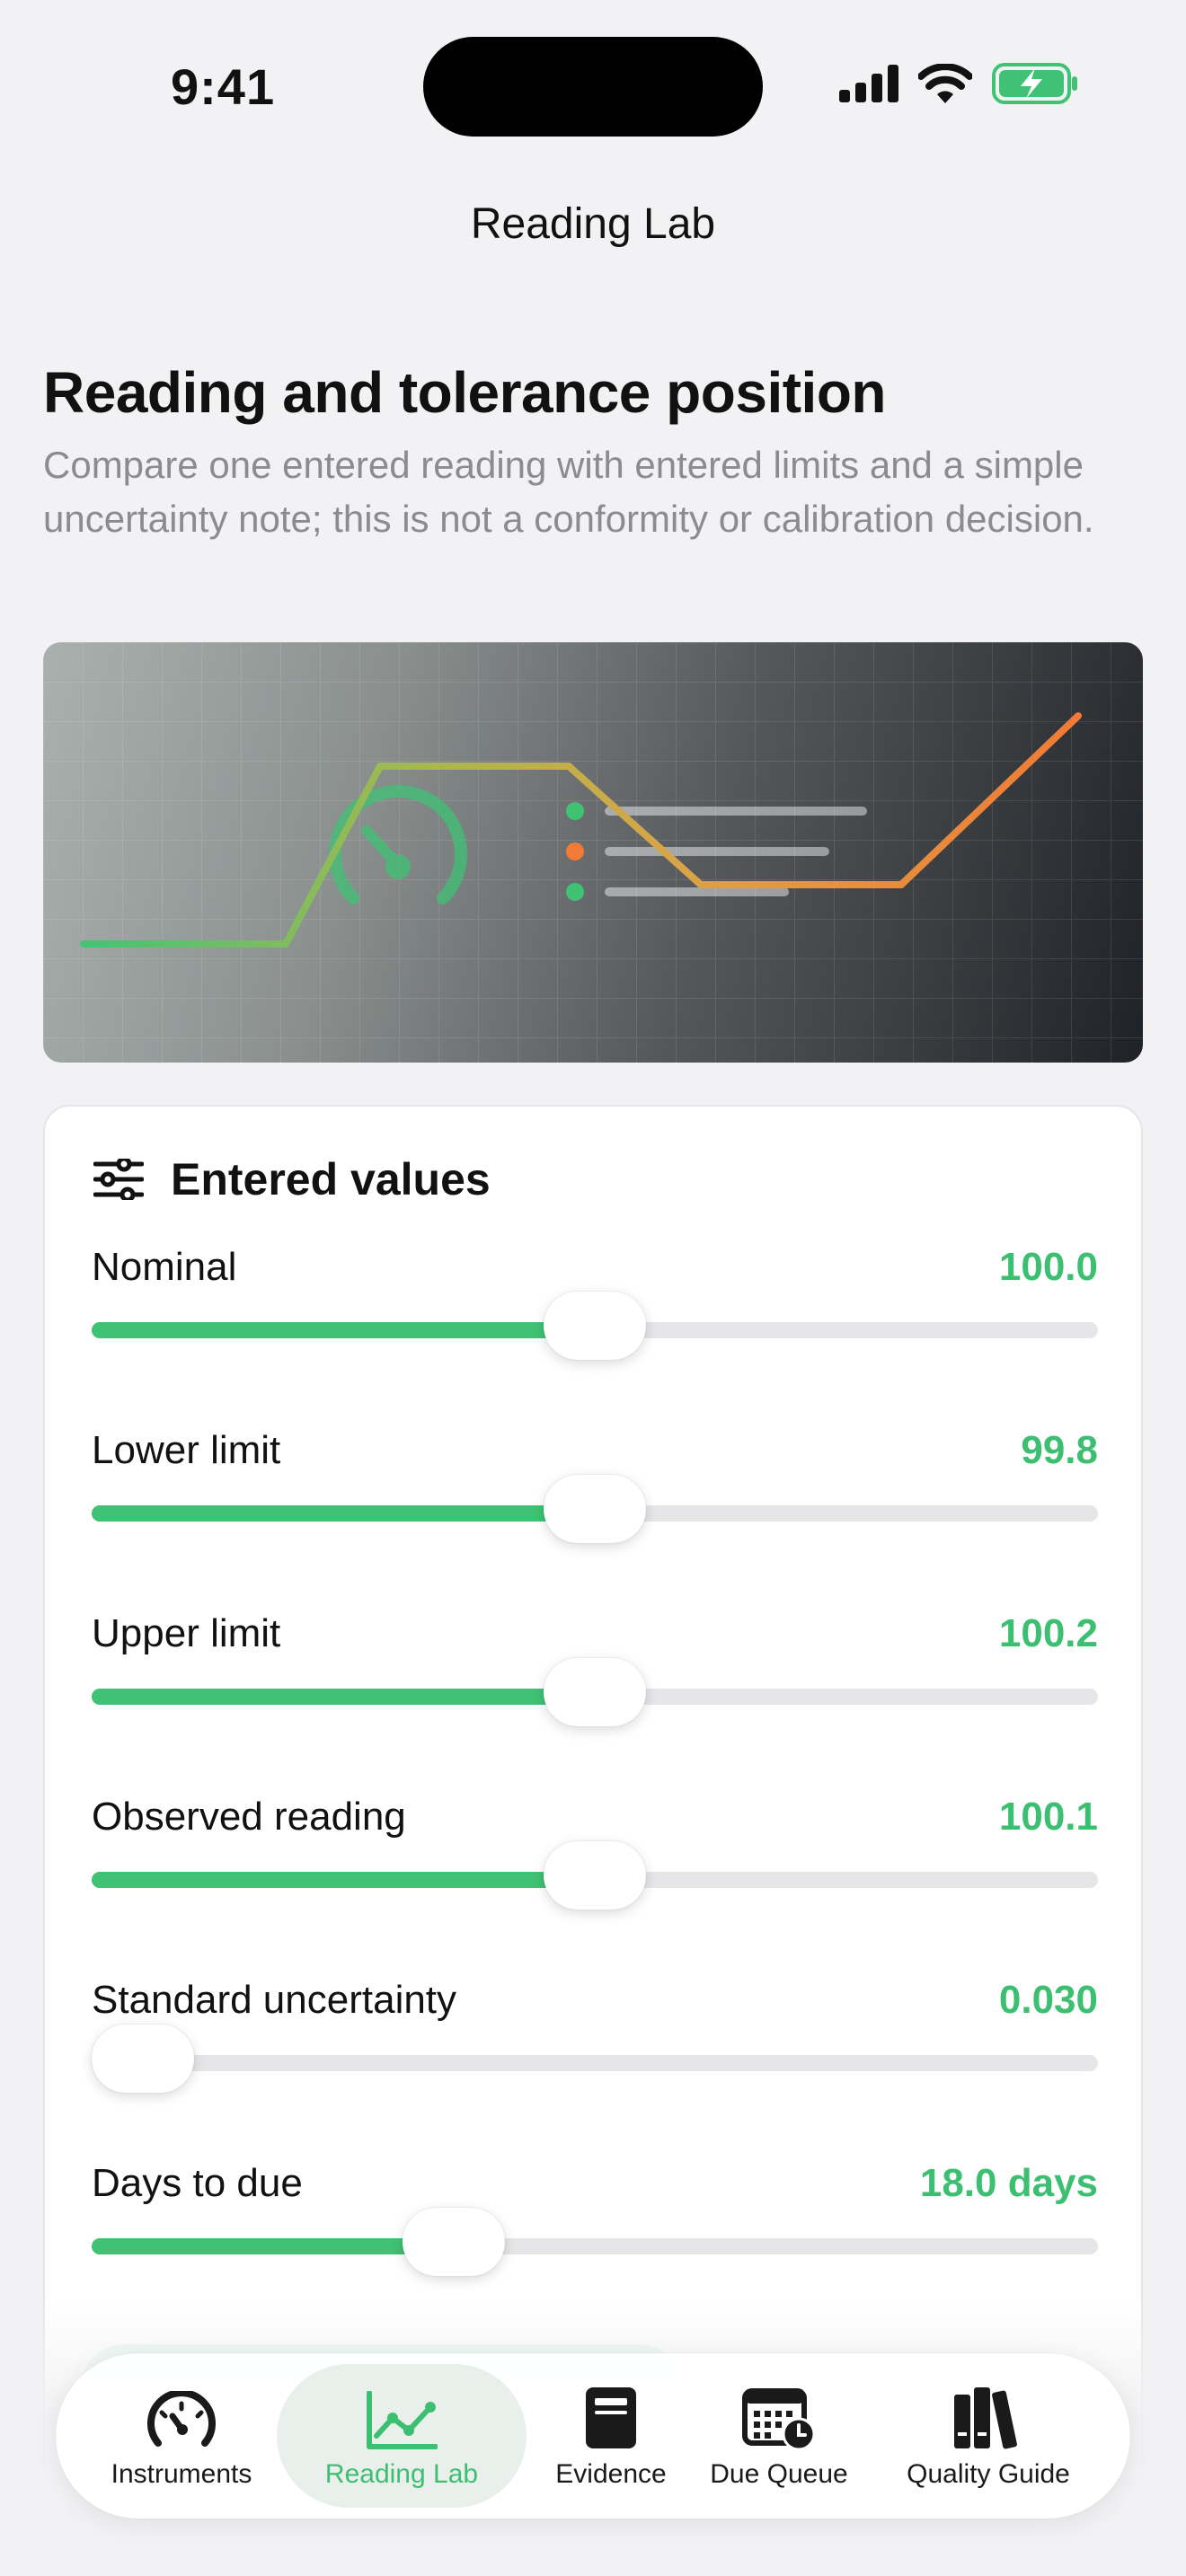 This screenshot has width=1186, height=2576. I want to click on card-title: Entered values, so click(331, 1179).